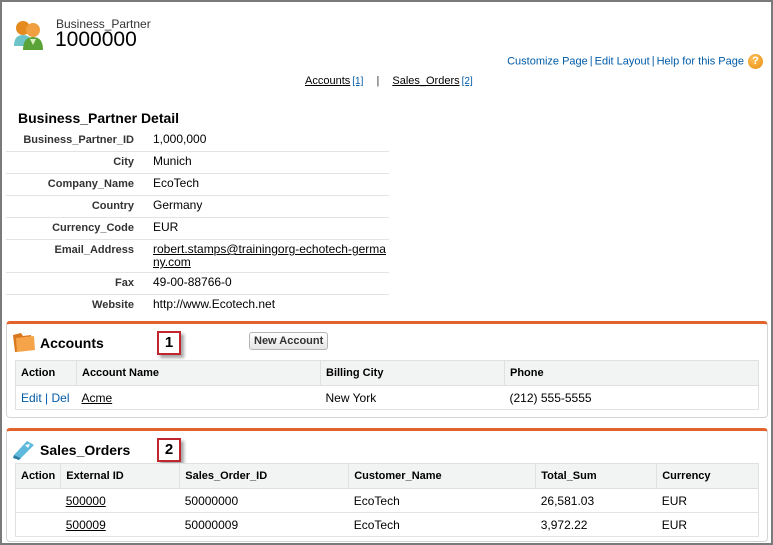  What do you see at coordinates (86, 525) in the screenshot?
I see `external-id-link: 500009` at bounding box center [86, 525].